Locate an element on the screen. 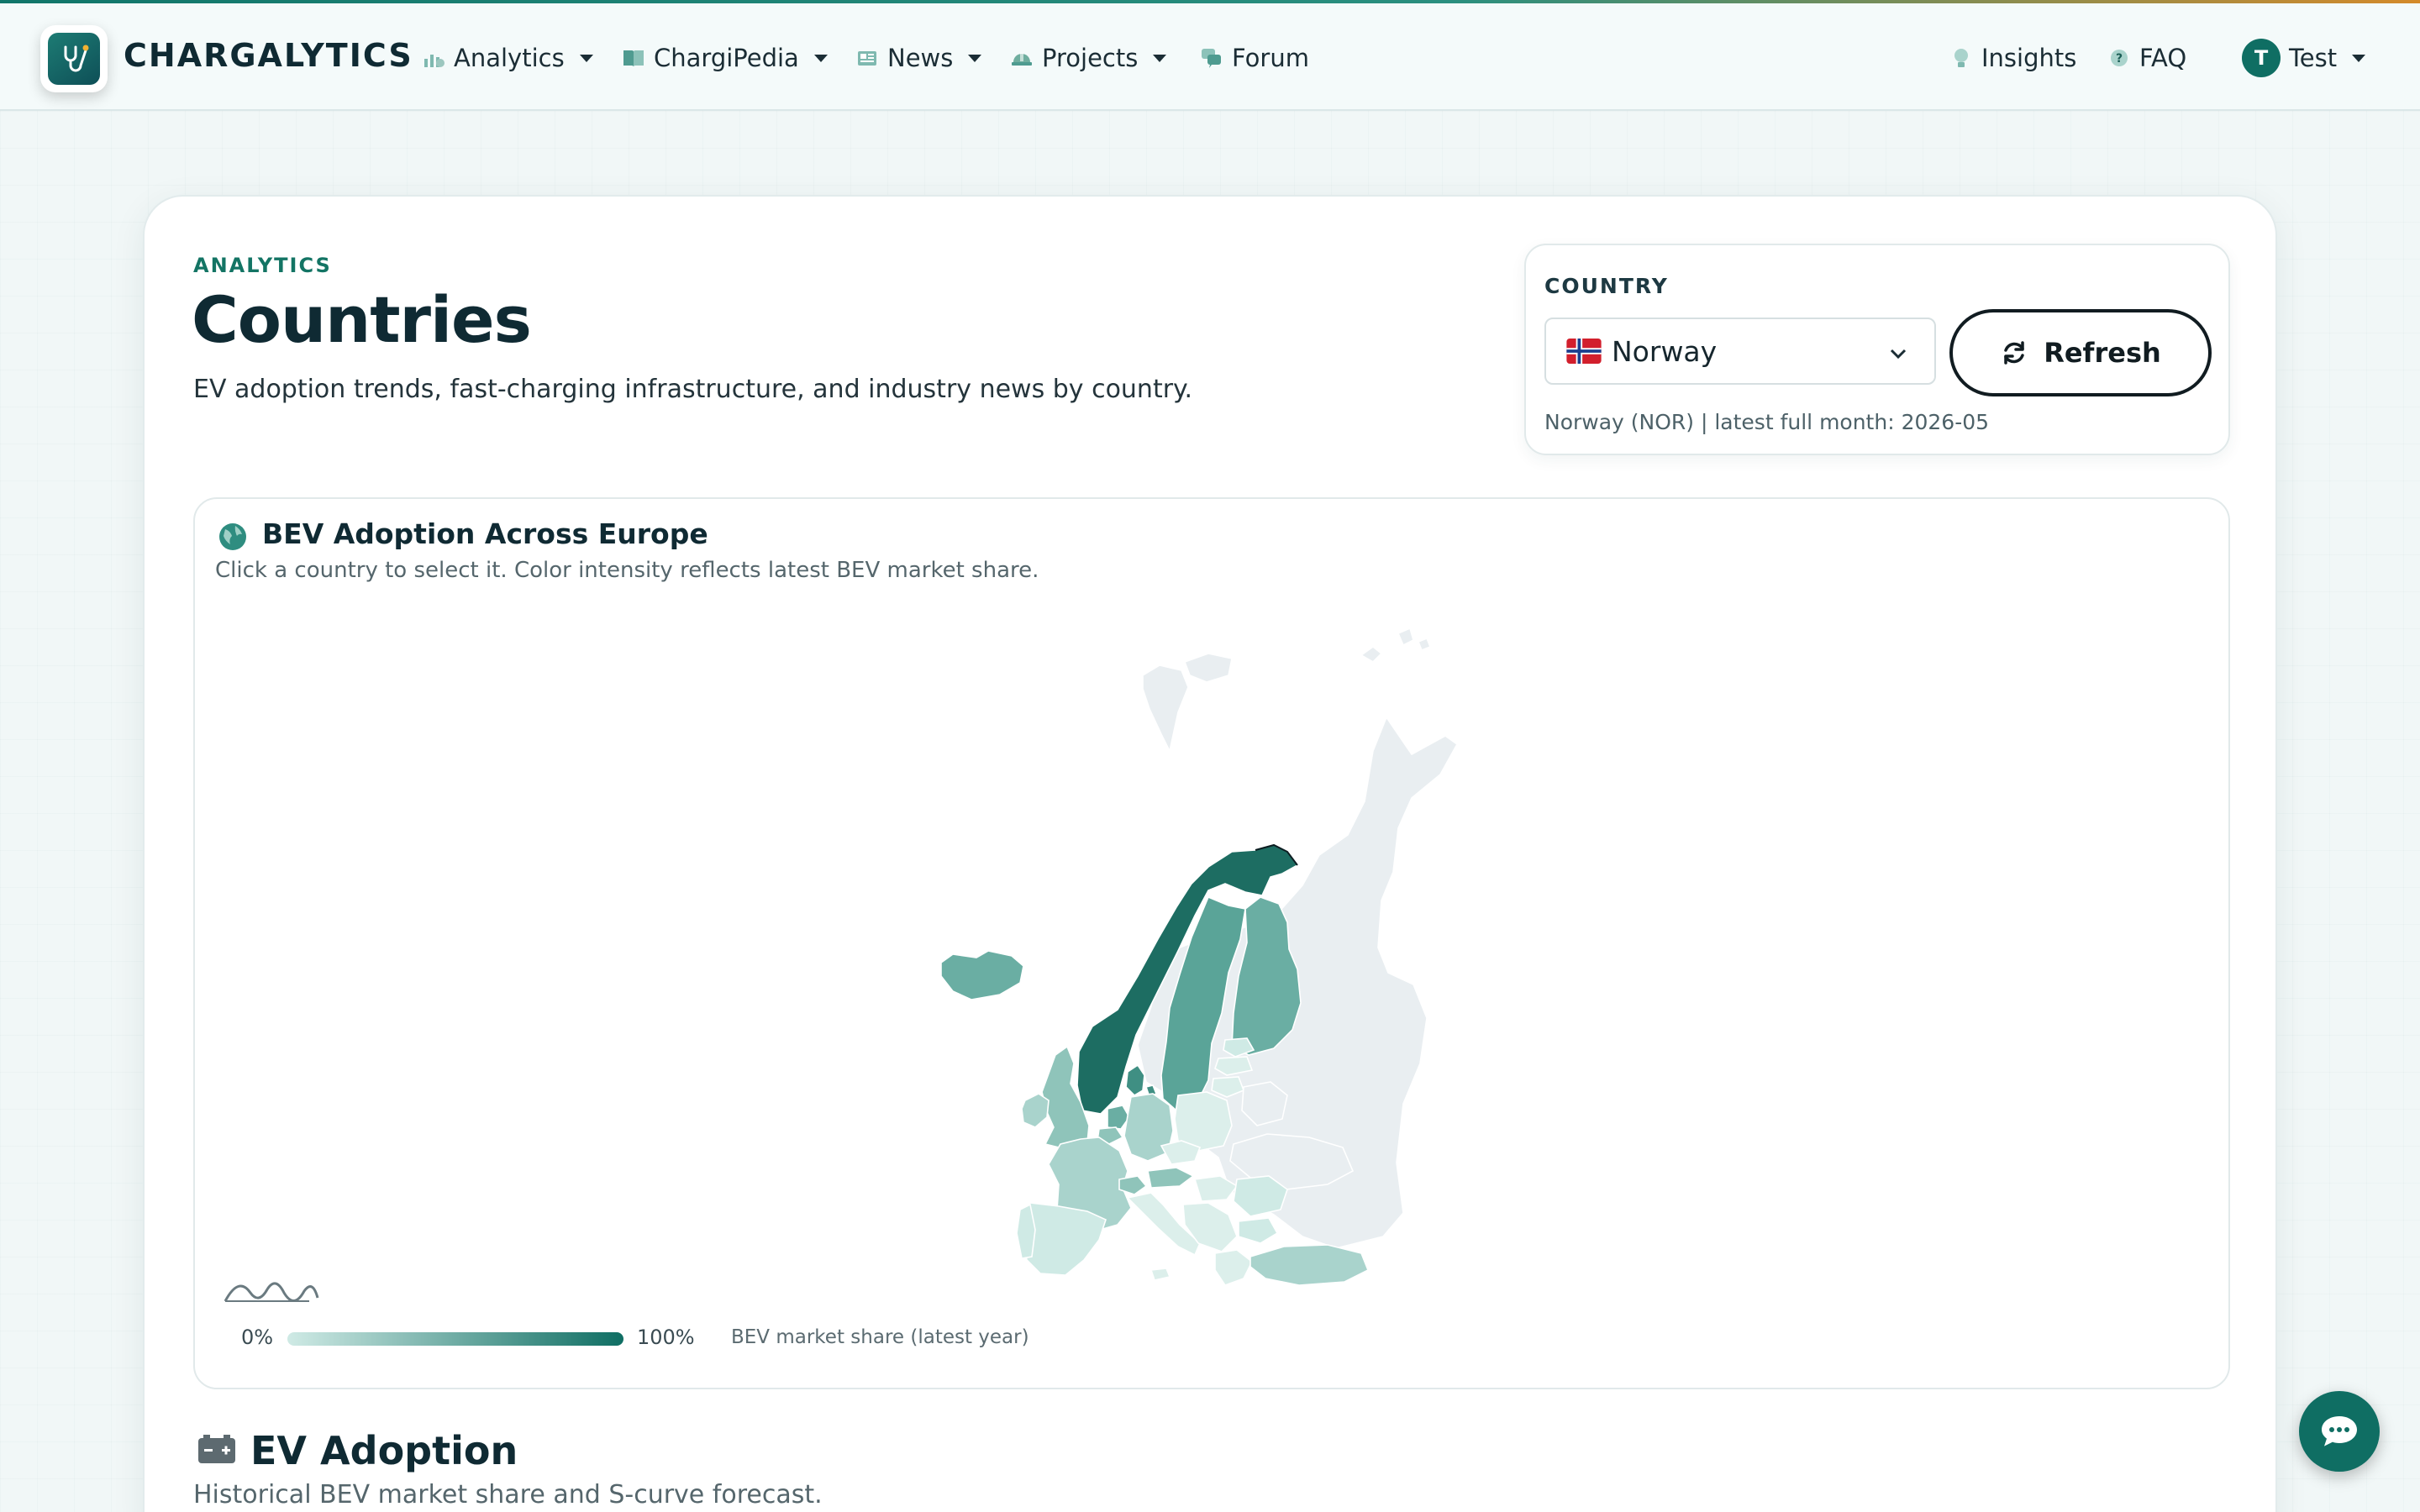 The image size is (2420, 1512). legend-max: 100% is located at coordinates (666, 1337).